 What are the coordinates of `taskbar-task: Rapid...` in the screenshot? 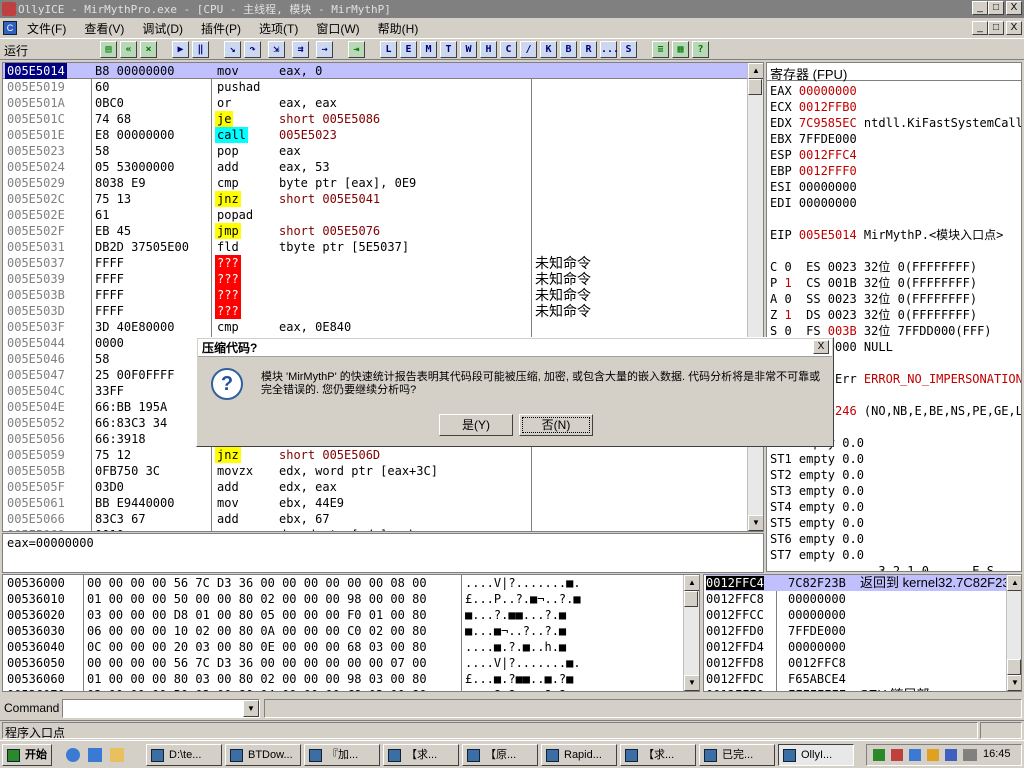 It's located at (579, 755).